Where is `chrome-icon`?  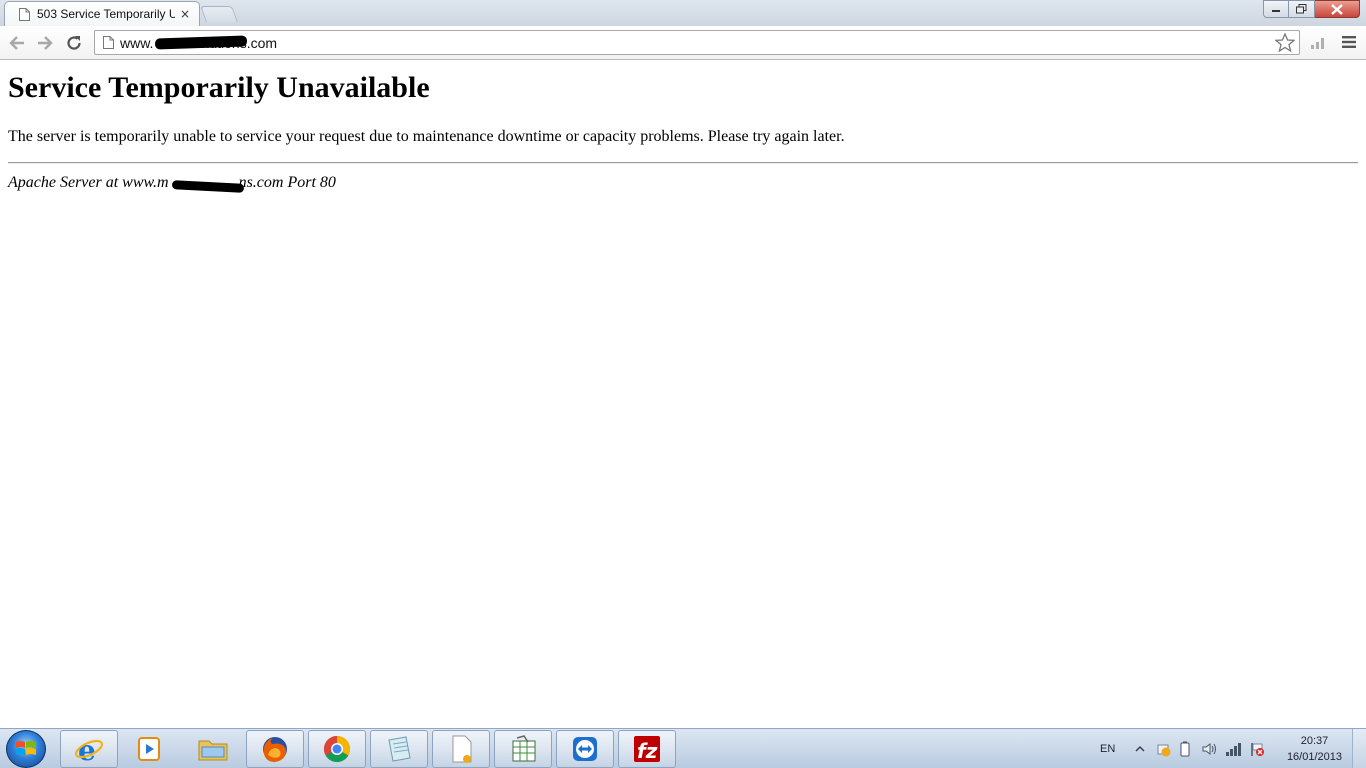 chrome-icon is located at coordinates (337, 749).